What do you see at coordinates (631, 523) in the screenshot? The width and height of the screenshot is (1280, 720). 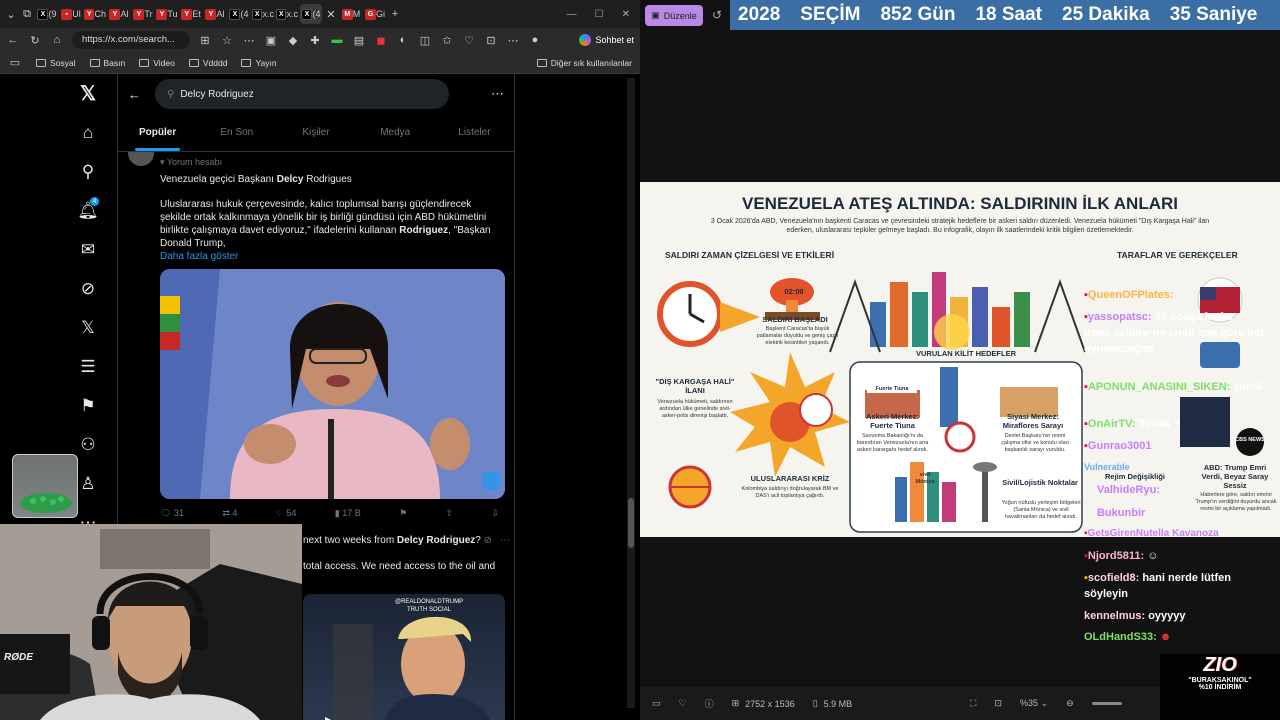 I see `scrollbar-thumb` at bounding box center [631, 523].